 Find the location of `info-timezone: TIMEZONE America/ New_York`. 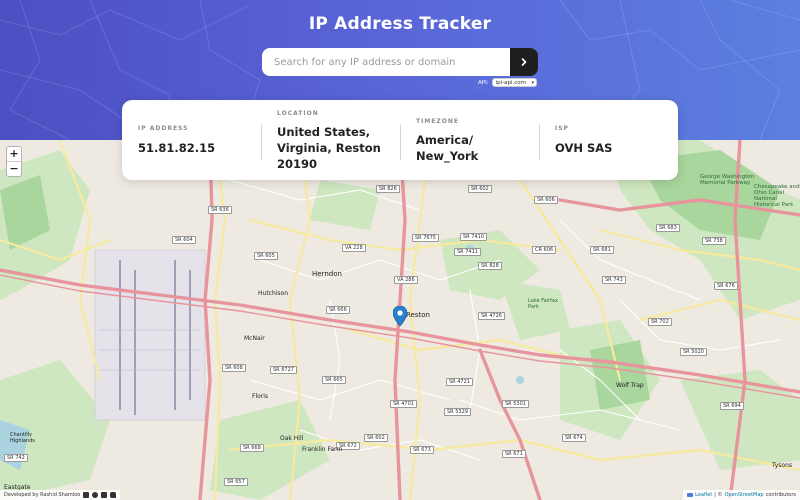

info-timezone: TIMEZONE America/ New_York is located at coordinates (469, 140).